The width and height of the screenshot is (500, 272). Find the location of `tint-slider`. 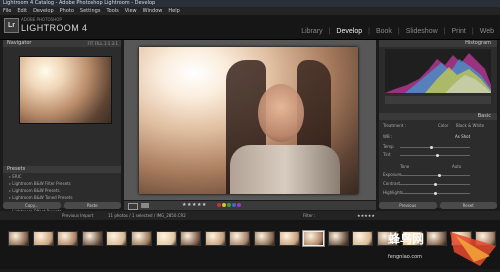

tint-slider is located at coordinates (435, 155).